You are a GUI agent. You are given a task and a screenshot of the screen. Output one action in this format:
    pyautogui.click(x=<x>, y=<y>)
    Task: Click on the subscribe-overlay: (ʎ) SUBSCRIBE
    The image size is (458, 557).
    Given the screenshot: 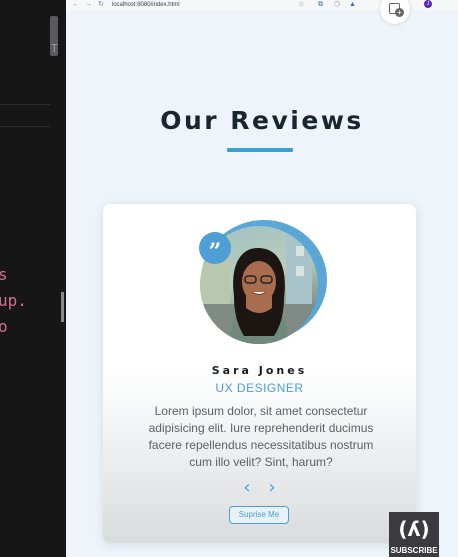 What is the action you would take?
    pyautogui.click(x=414, y=534)
    